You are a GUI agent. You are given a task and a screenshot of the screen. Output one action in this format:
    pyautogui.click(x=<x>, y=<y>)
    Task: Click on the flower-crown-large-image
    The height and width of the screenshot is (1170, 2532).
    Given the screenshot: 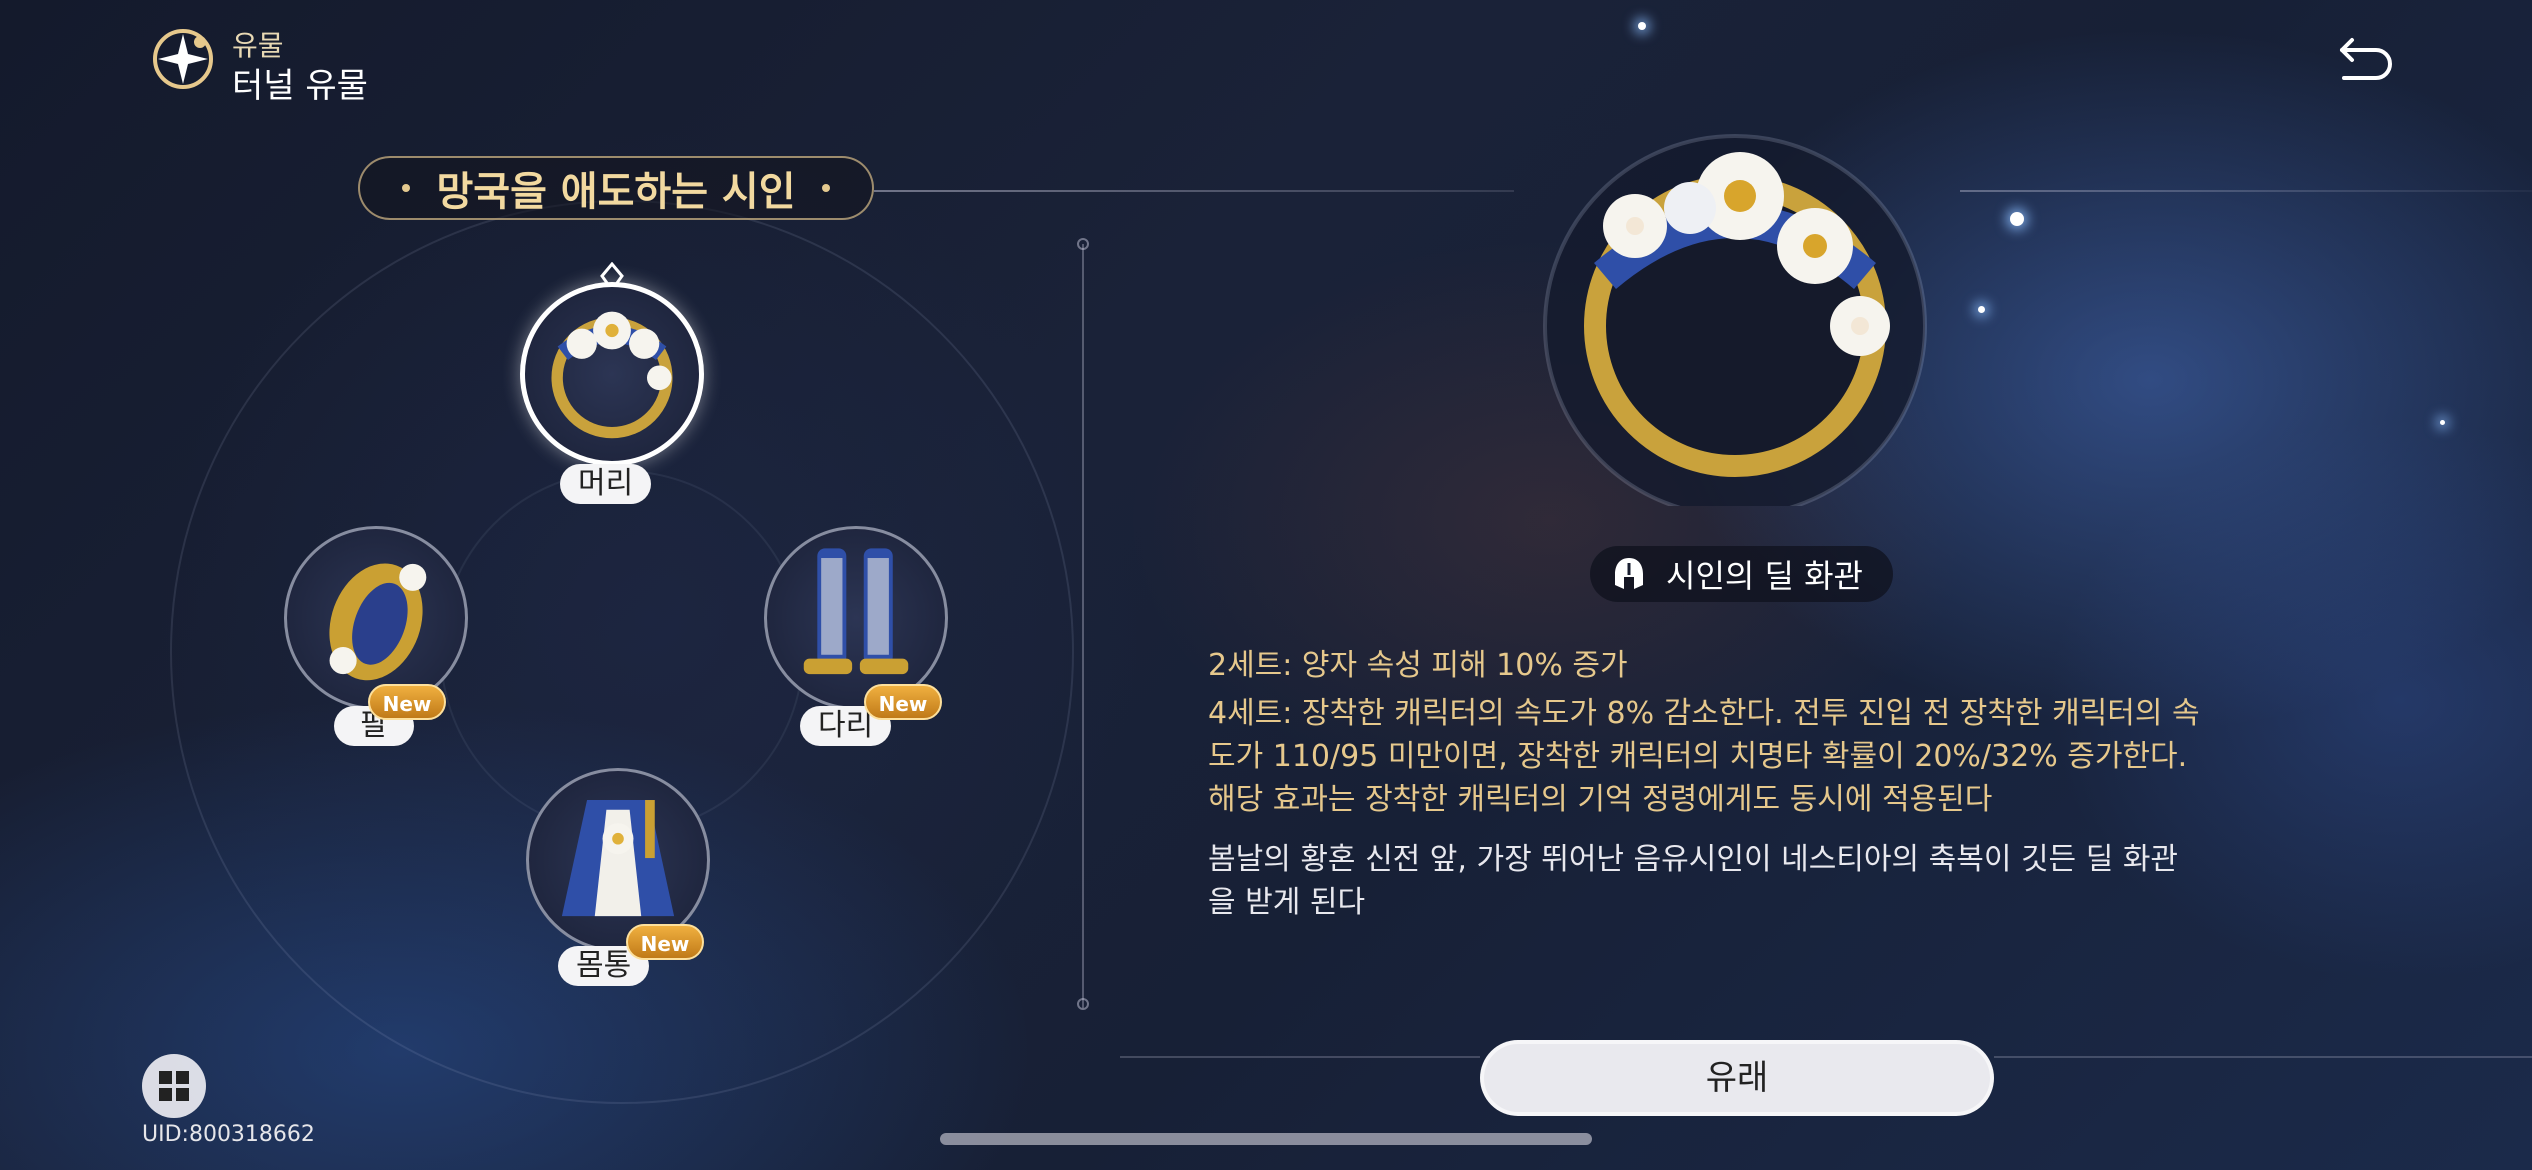 What is the action you would take?
    pyautogui.click(x=1735, y=320)
    